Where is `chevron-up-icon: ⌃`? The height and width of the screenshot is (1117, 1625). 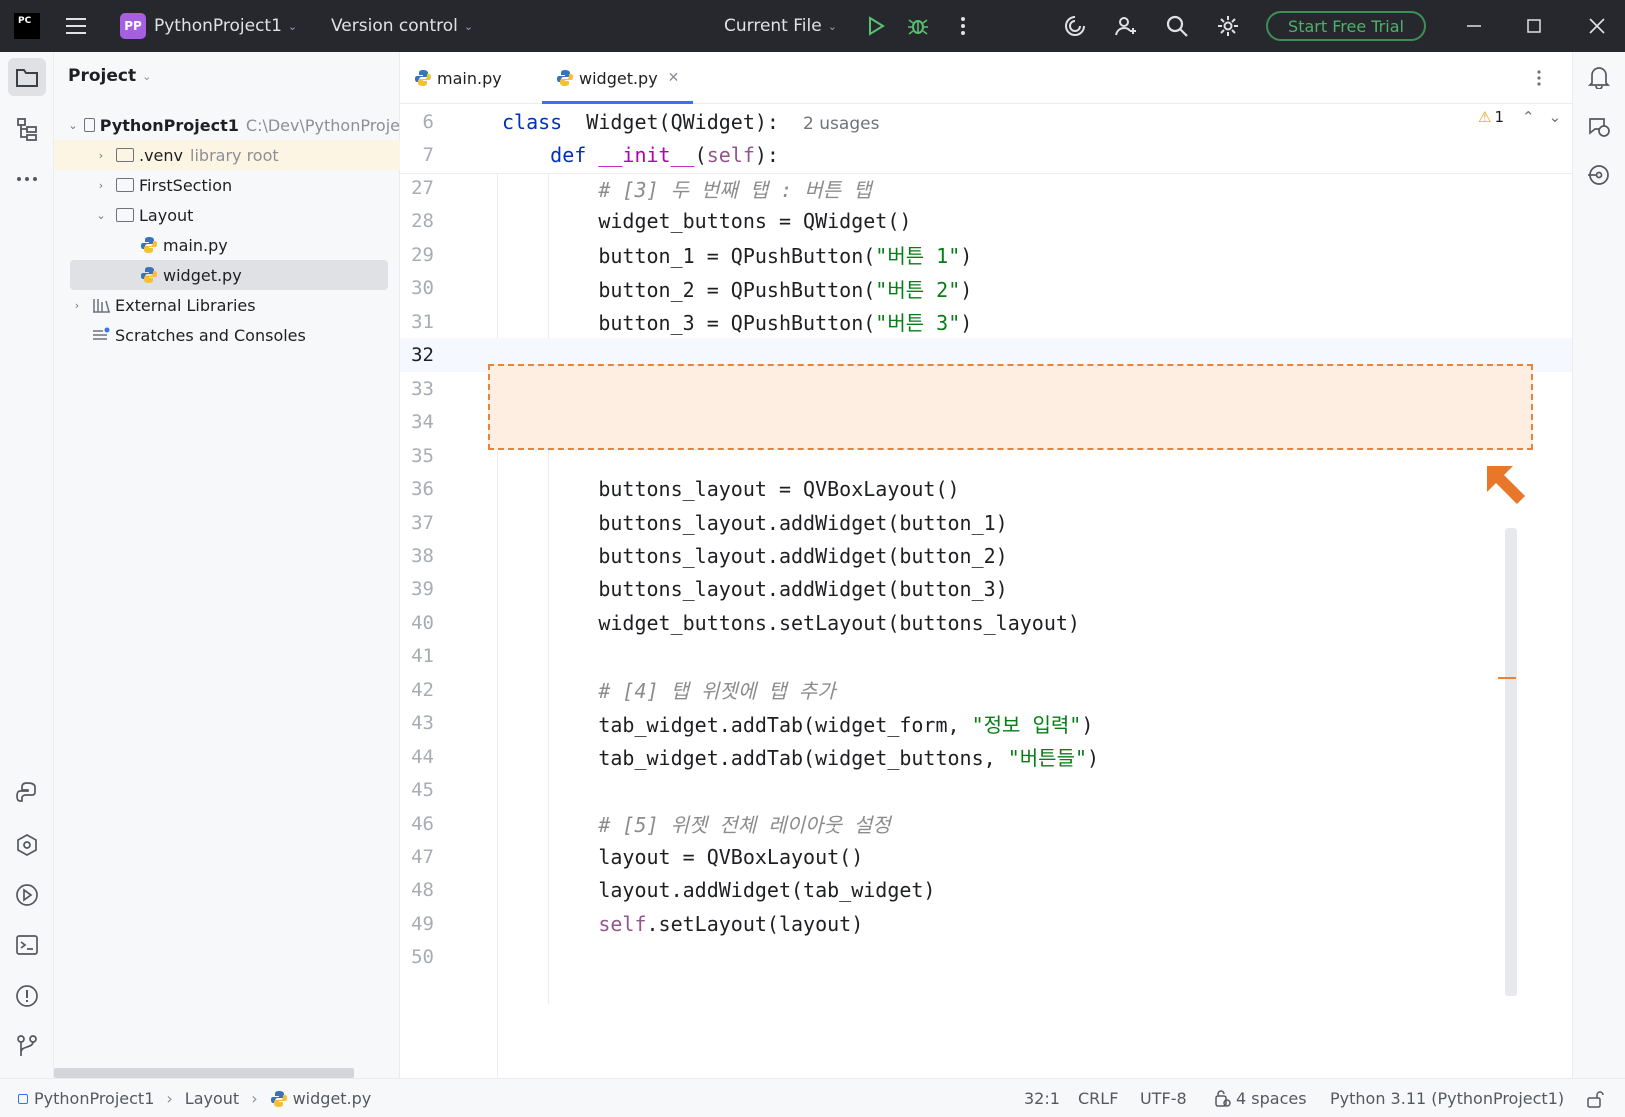
chevron-up-icon: ⌃ is located at coordinates (1528, 117).